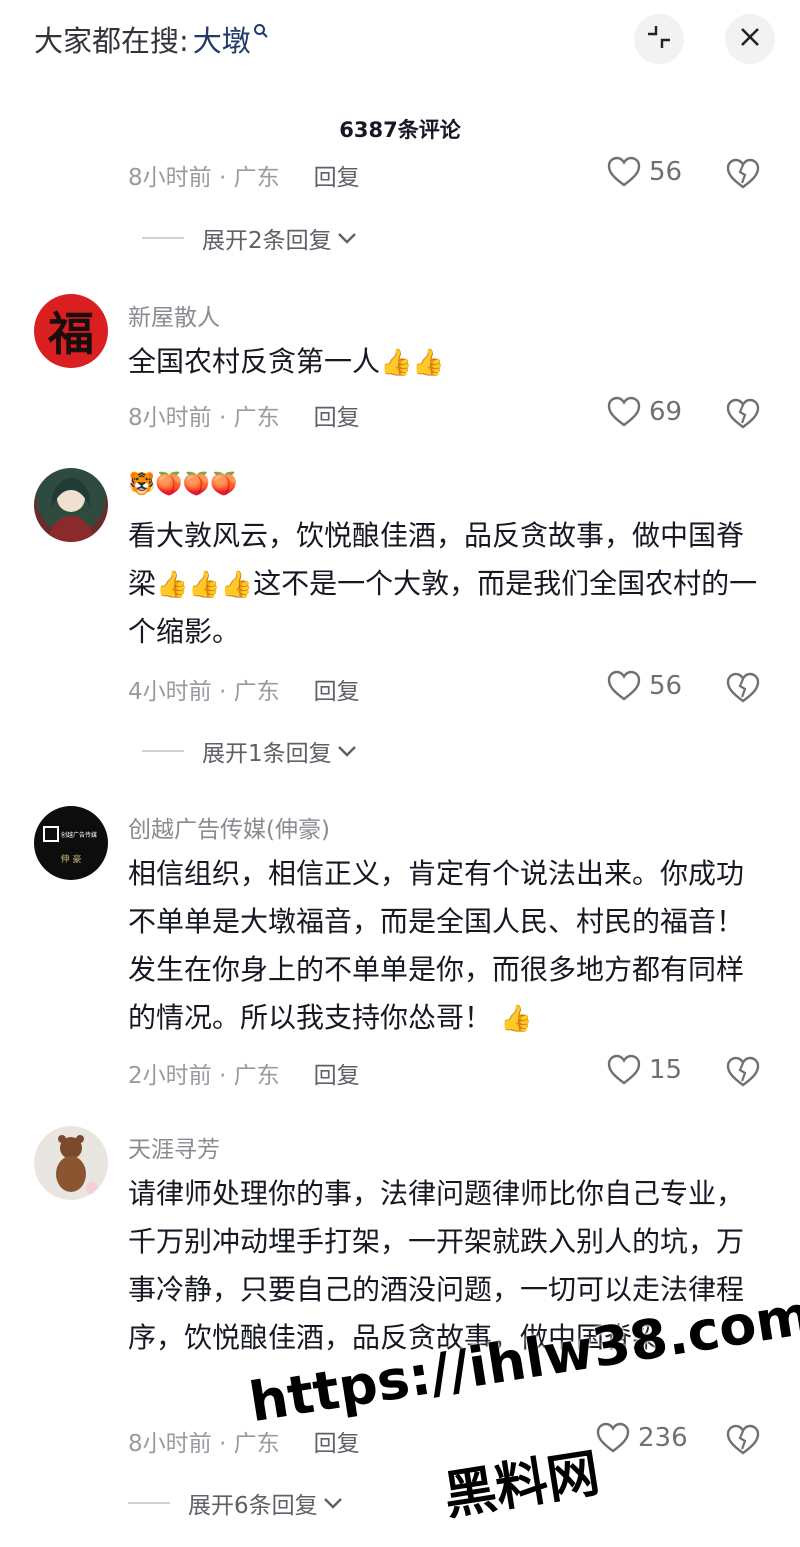  Describe the element at coordinates (400, 130) in the screenshot. I see `comment-count-title: 6387条评论` at that location.